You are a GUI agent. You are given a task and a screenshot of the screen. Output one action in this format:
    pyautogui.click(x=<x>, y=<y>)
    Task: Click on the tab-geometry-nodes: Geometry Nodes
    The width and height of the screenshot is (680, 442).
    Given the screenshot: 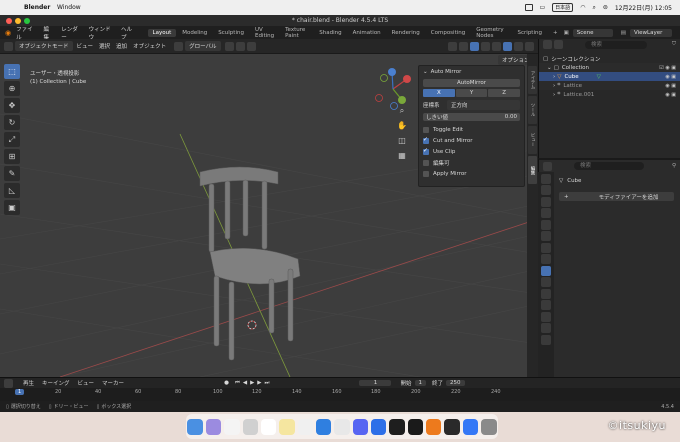 What is the action you would take?
    pyautogui.click(x=491, y=33)
    